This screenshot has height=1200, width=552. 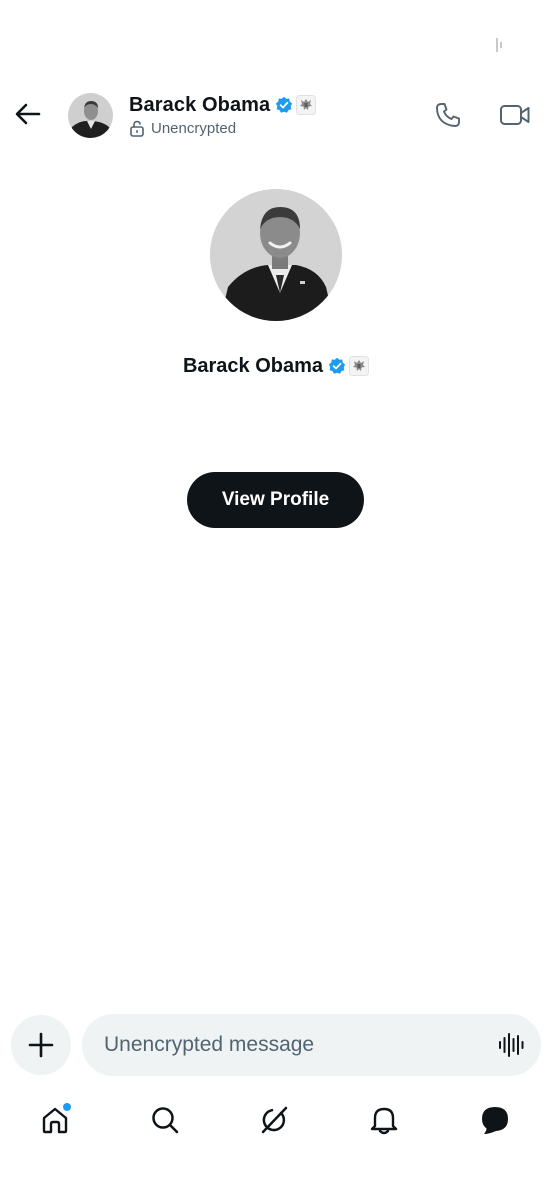 I want to click on audio-call-button, so click(x=448, y=115).